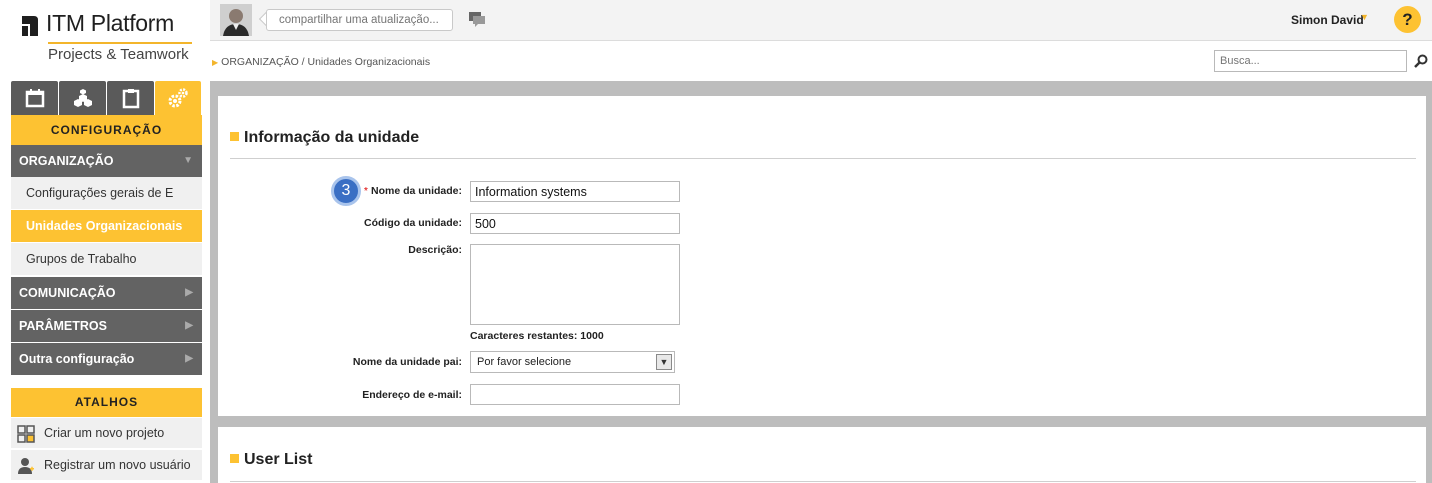 This screenshot has height=483, width=1432. What do you see at coordinates (117, 465) in the screenshot?
I see `shortcut-label: Registrar um novo usuário` at bounding box center [117, 465].